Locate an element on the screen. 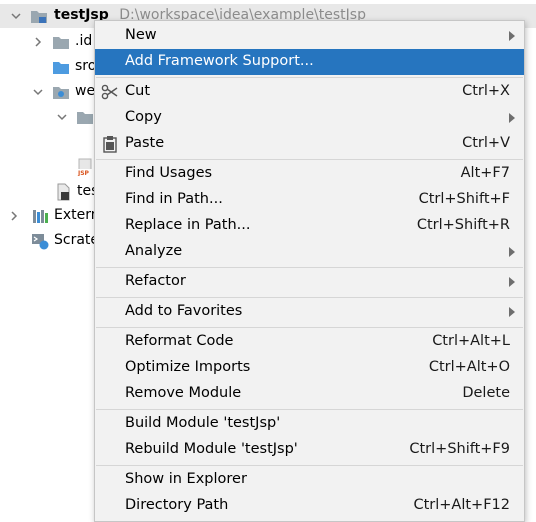 The image size is (536, 522). menu-item-find-in-path: Find in Path... Ctrl+Shift+F is located at coordinates (309, 200).